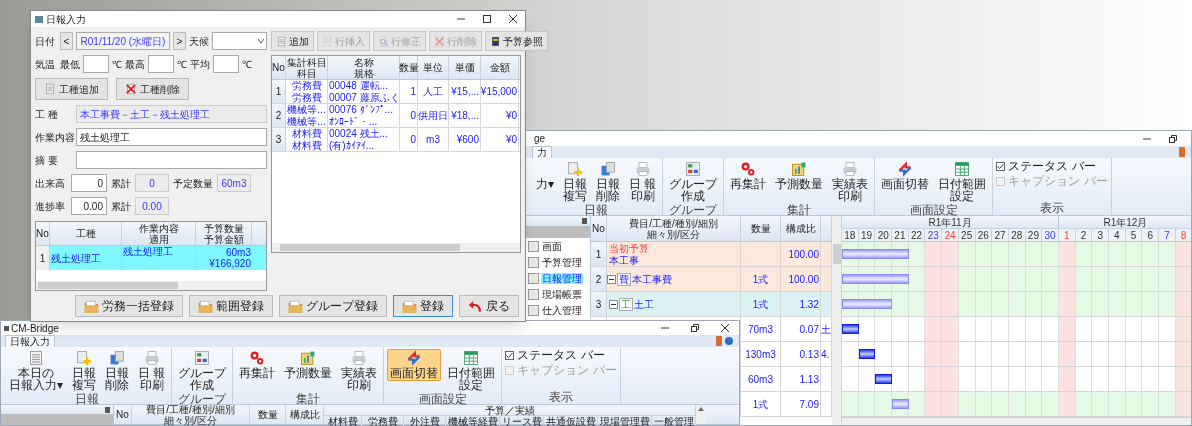 This screenshot has height=426, width=1192. Describe the element at coordinates (510, 410) in the screenshot. I see `column-group-header: 予算／実績` at that location.